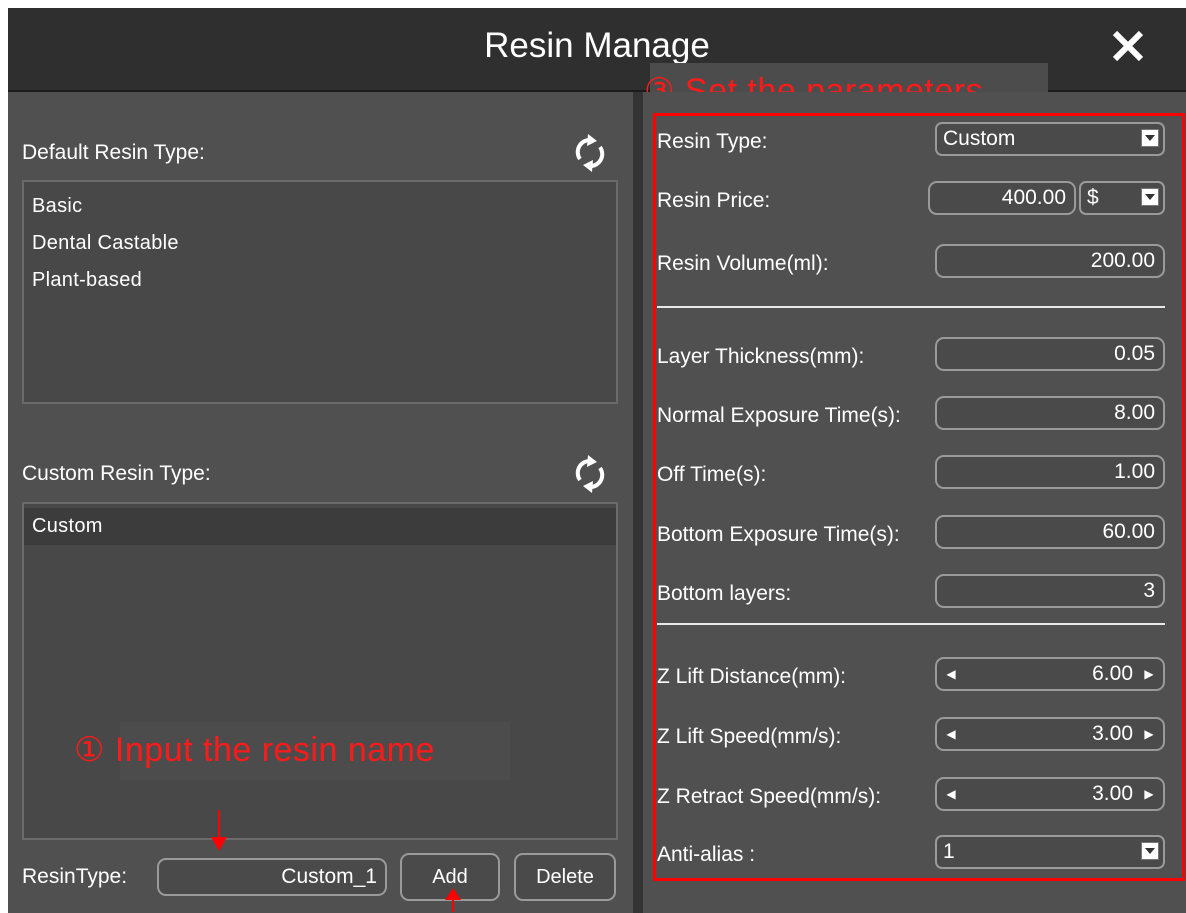 The image size is (1186, 913). What do you see at coordinates (565, 877) in the screenshot?
I see `delete-button: Delete` at bounding box center [565, 877].